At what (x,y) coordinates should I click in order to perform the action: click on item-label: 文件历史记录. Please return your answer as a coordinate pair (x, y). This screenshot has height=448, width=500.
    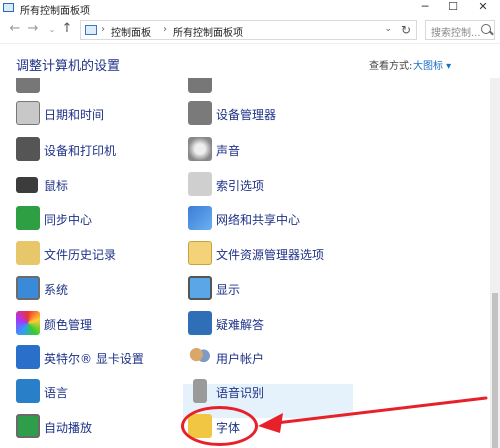
    Looking at the image, I should click on (80, 255).